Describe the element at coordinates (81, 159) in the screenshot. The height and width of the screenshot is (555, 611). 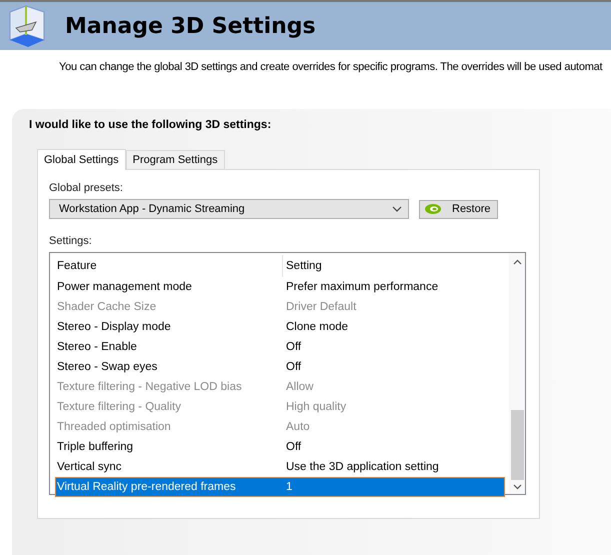
I see `tab: Global Settings` at that location.